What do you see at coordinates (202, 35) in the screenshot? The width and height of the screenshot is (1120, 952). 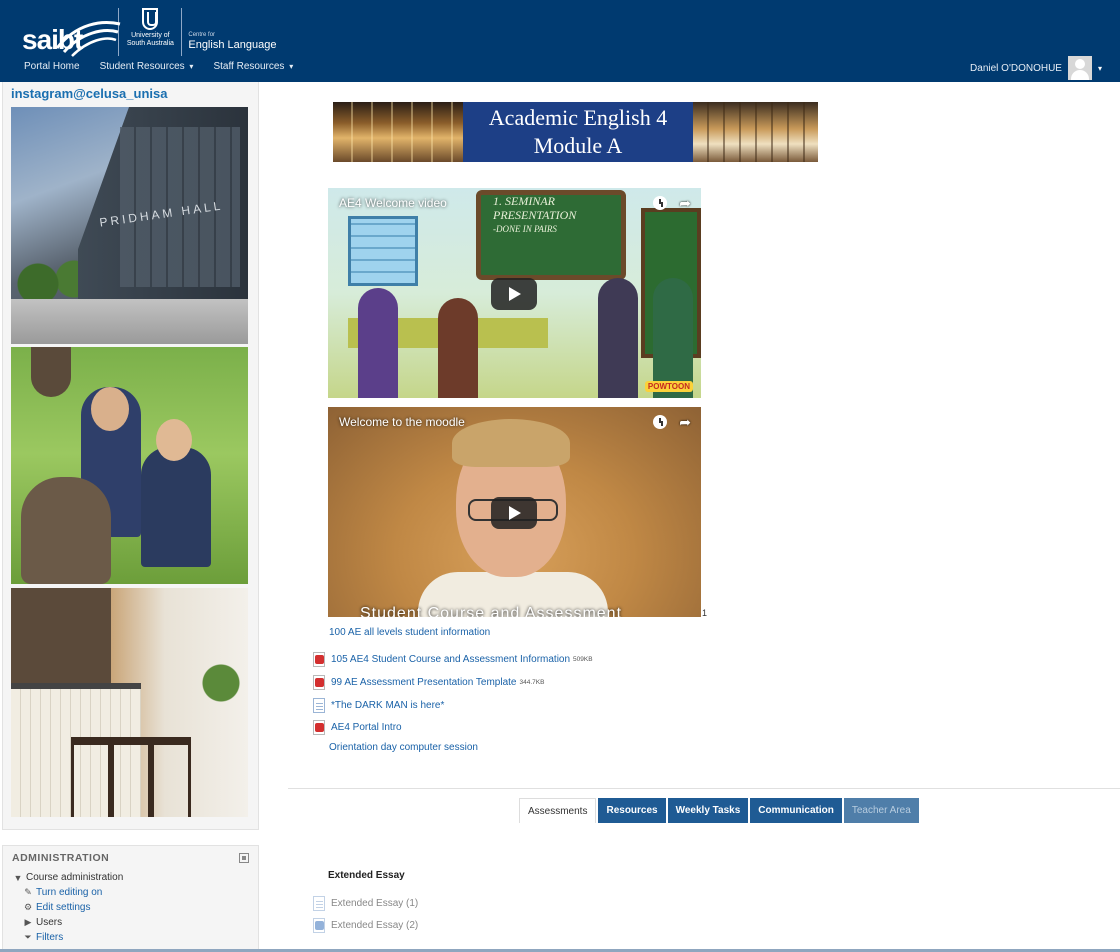 I see `cel-logo-small: Centre for` at bounding box center [202, 35].